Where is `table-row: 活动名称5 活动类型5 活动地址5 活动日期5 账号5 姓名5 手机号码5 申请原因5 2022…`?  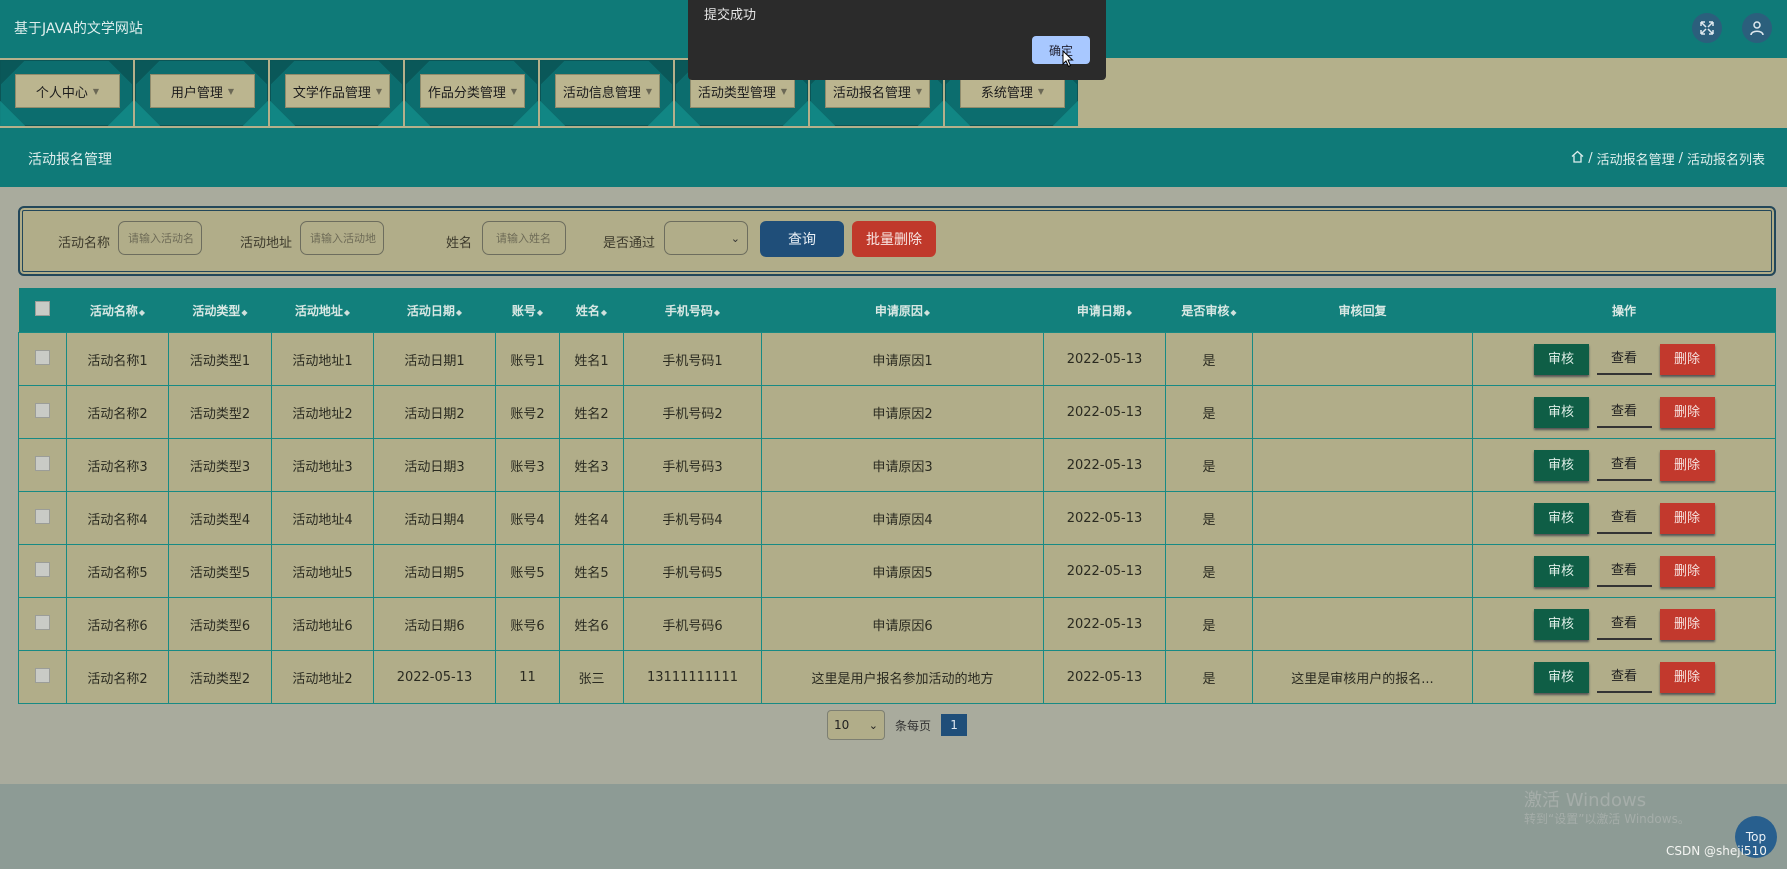
table-row: 活动名称5 活动类型5 活动地址5 活动日期5 账号5 姓名5 手机号码5 申请原因5 2022… is located at coordinates (897, 571).